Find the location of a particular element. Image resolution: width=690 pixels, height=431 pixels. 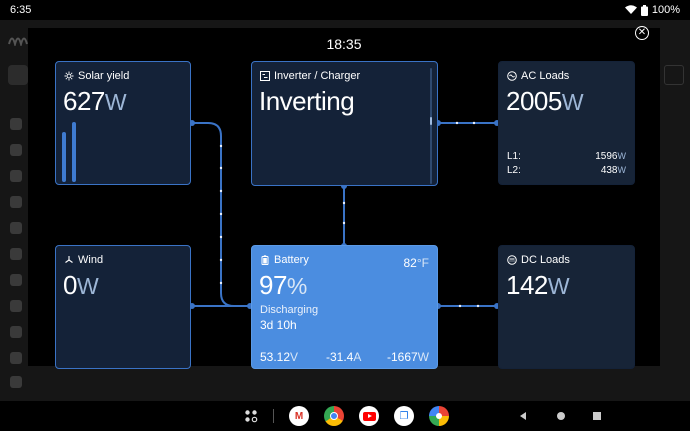

inverter-charger-title: Inverter / Charger is located at coordinates (317, 76).